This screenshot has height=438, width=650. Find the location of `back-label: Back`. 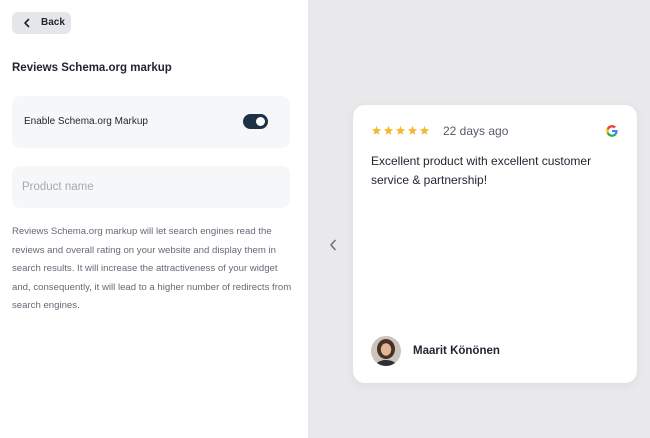

back-label: Back is located at coordinates (53, 22).